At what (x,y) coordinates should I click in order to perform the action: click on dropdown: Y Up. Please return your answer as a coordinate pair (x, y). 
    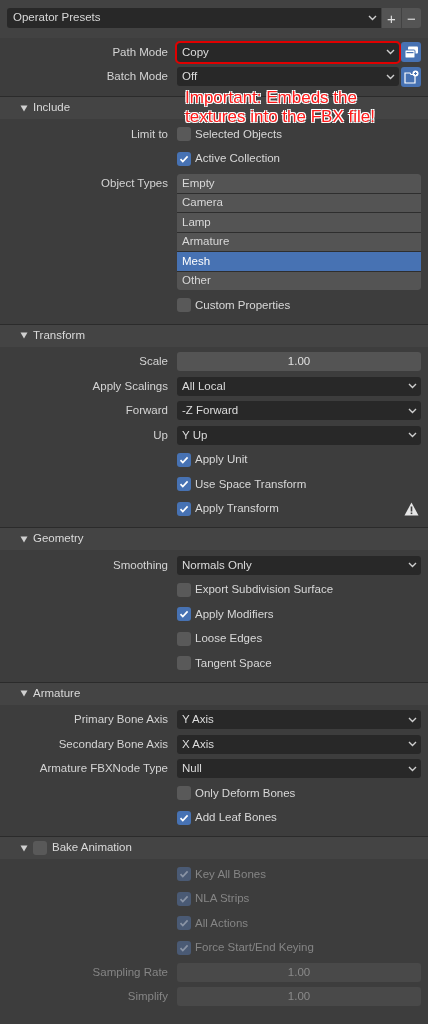
    Looking at the image, I should click on (299, 435).